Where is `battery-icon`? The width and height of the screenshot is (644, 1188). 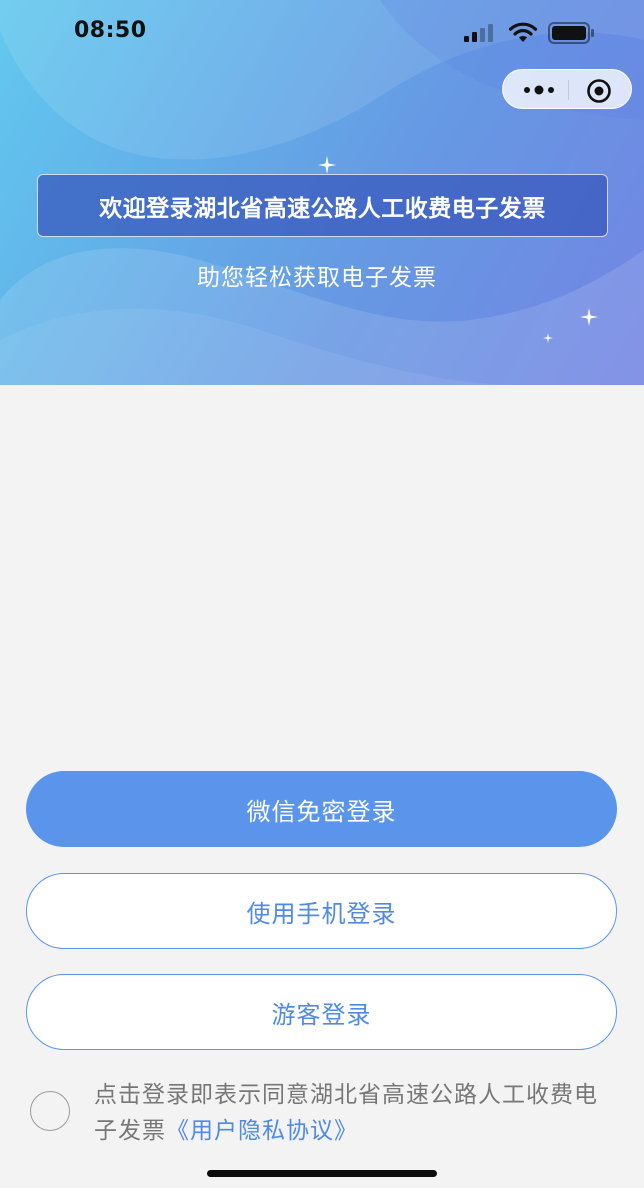
battery-icon is located at coordinates (571, 33).